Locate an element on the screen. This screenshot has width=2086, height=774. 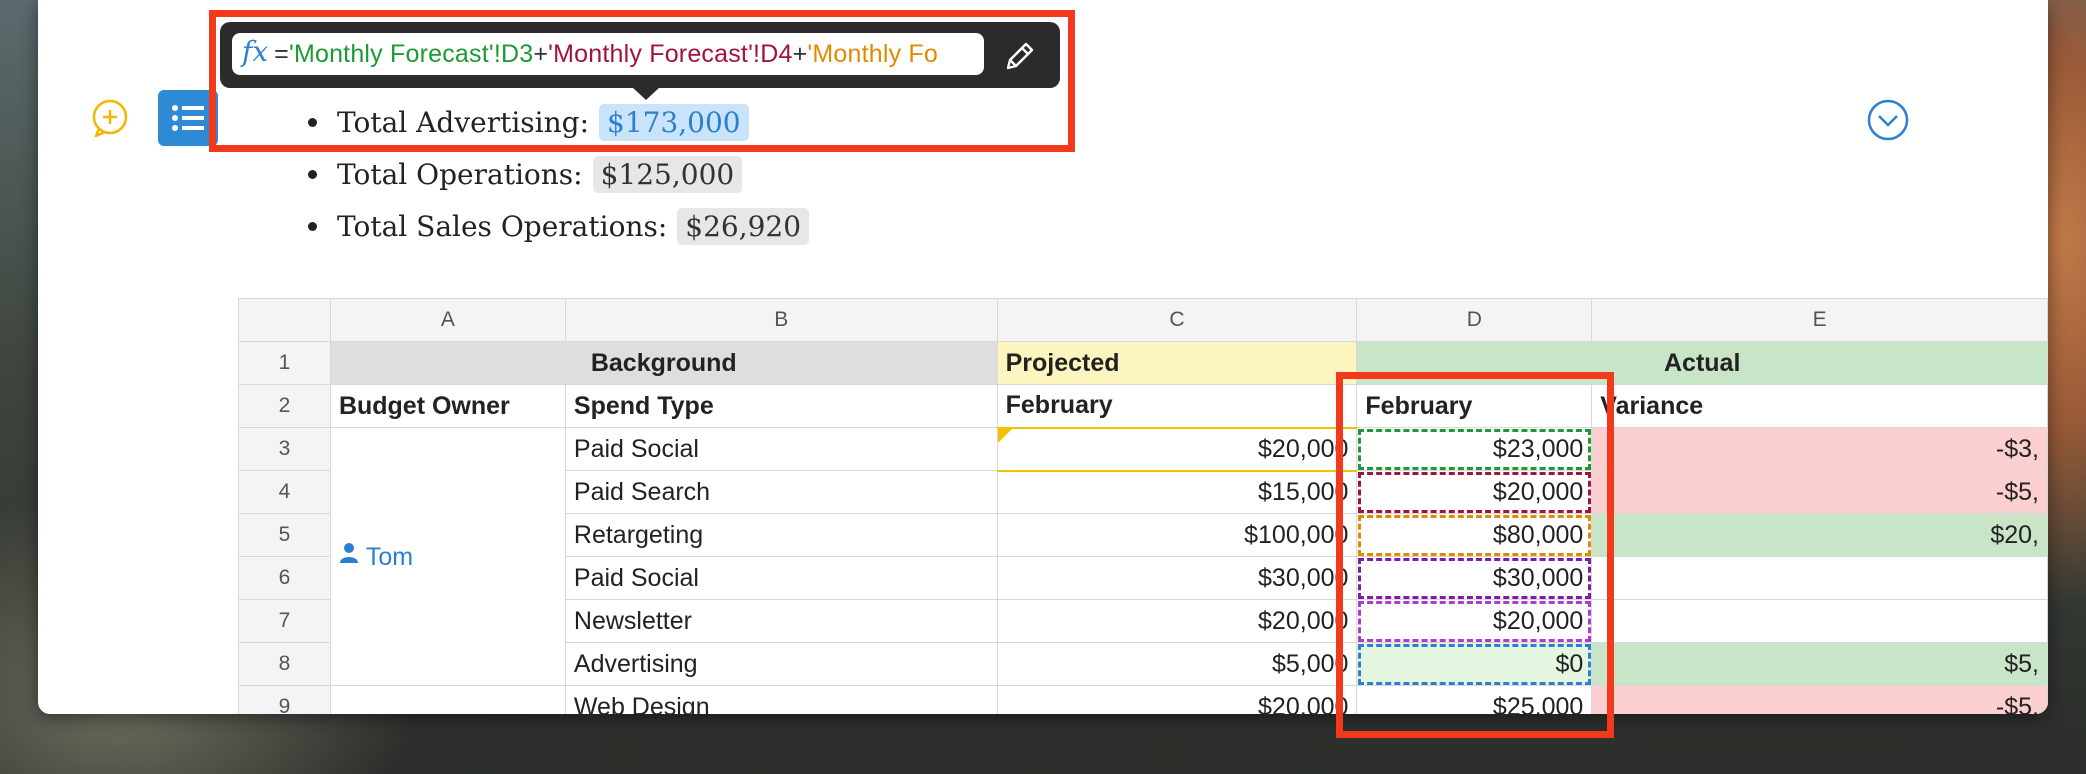
actual-cell: $25,000 is located at coordinates (1474, 699).